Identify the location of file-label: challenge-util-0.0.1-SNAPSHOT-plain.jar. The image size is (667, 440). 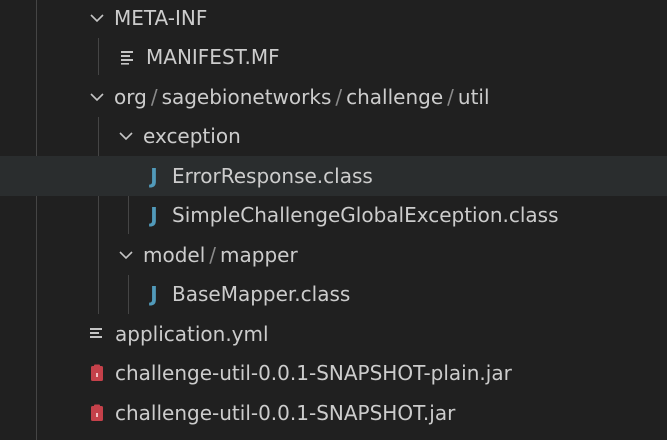
(313, 373).